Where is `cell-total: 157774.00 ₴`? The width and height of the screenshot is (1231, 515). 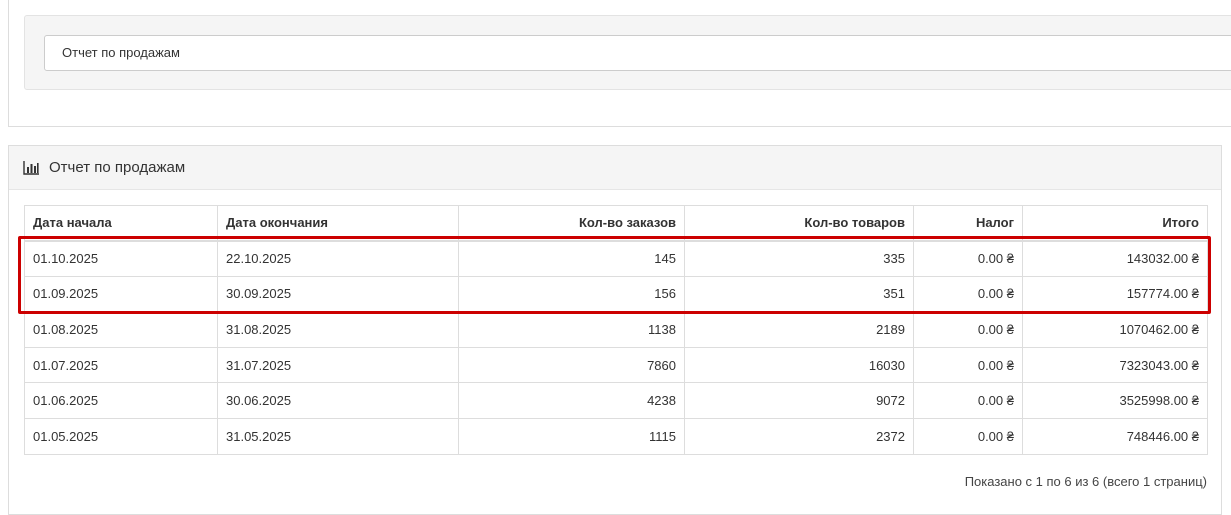
cell-total: 157774.00 ₴ is located at coordinates (1115, 294).